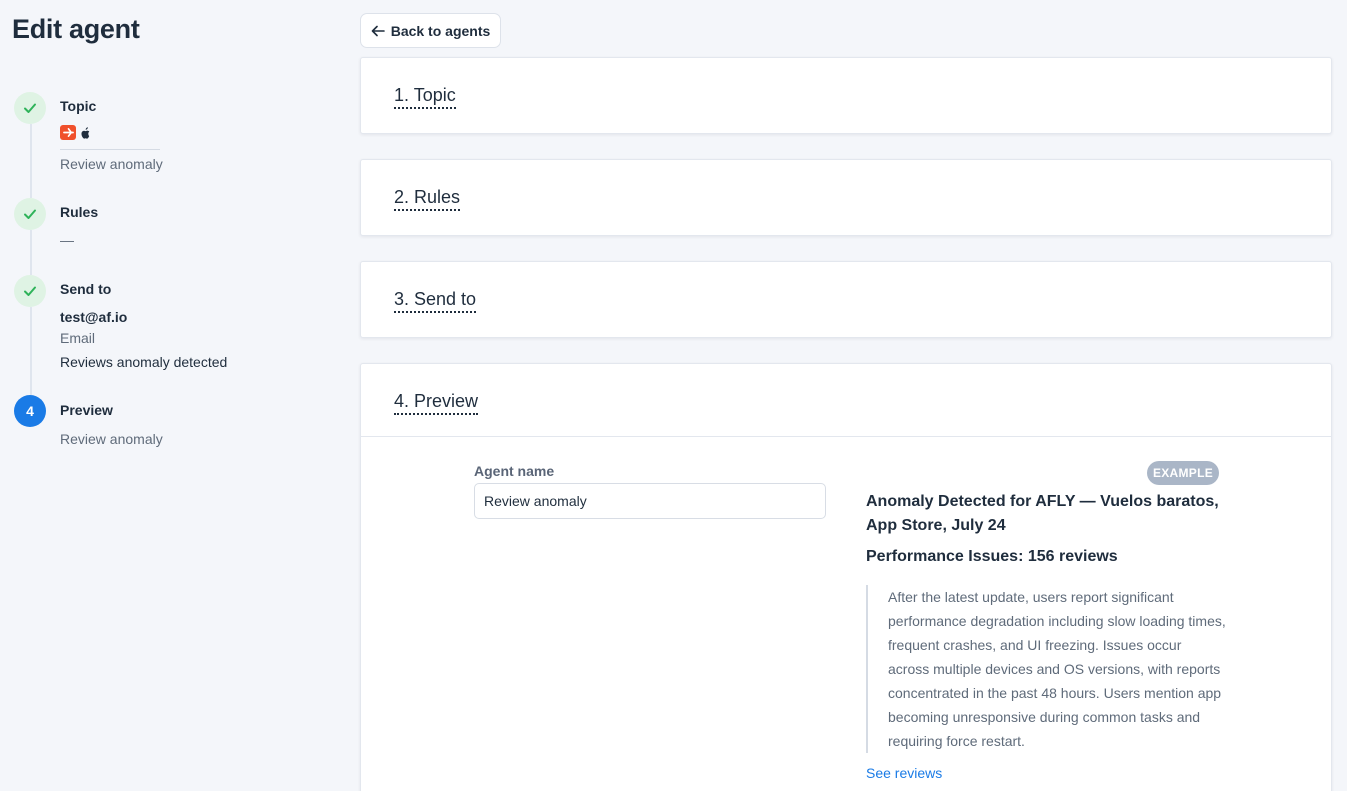  What do you see at coordinates (67, 240) in the screenshot?
I see `step-subtitle-rules: —` at bounding box center [67, 240].